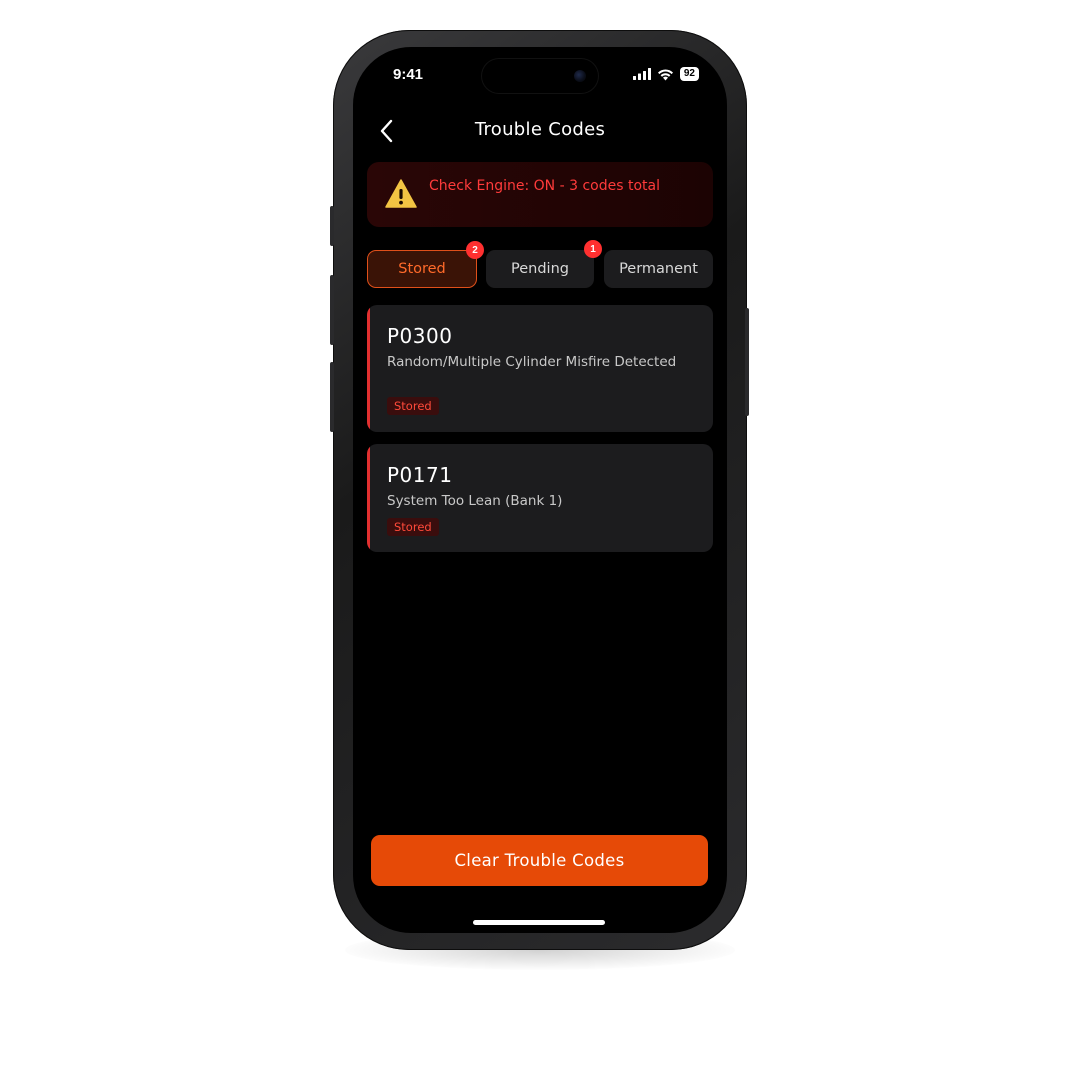 The image size is (1080, 1080). I want to click on camera-icon, so click(580, 76).